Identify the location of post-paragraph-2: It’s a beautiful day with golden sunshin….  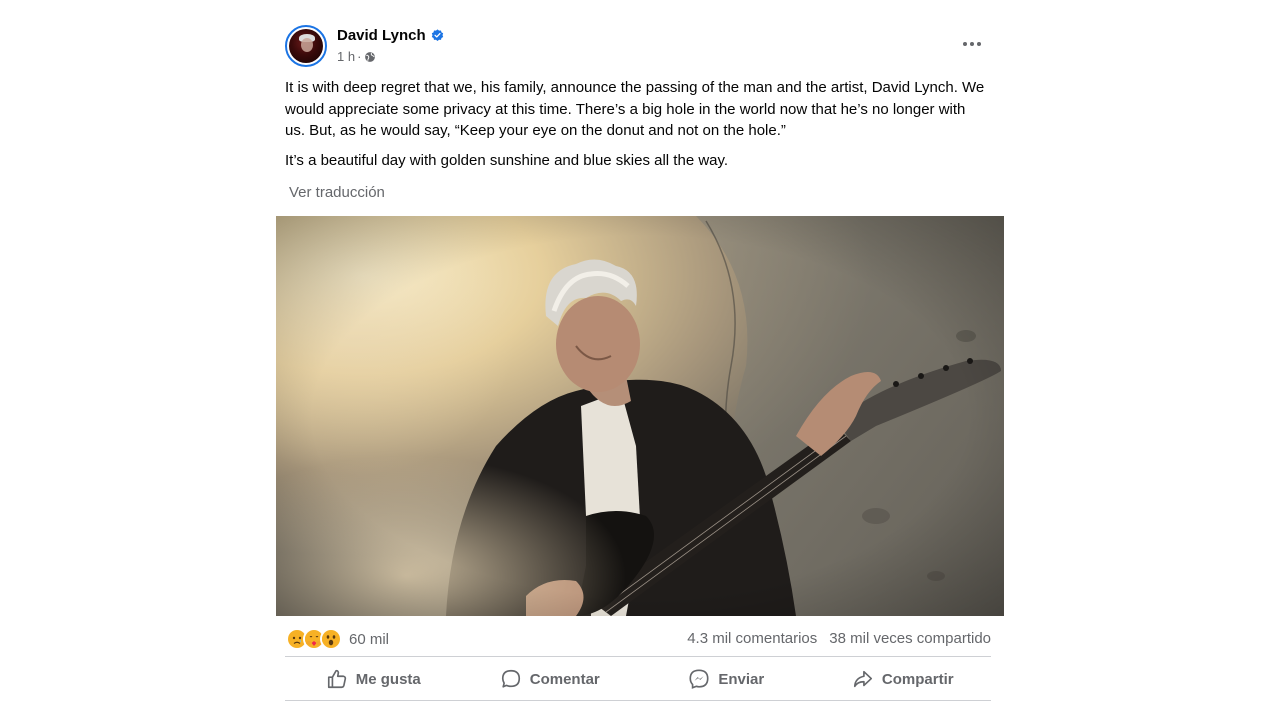
(507, 160).